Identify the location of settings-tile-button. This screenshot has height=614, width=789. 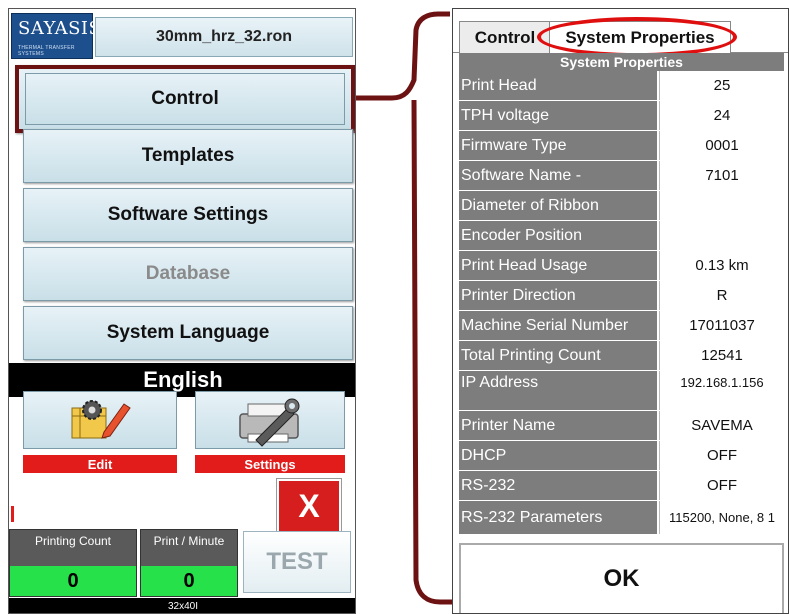
(270, 420).